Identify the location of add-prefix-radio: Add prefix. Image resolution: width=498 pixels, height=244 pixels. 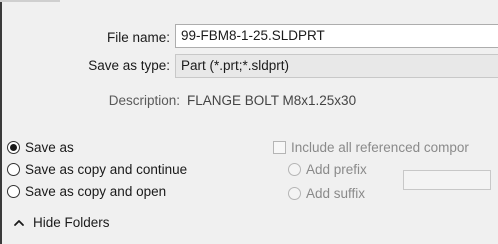
(327, 169).